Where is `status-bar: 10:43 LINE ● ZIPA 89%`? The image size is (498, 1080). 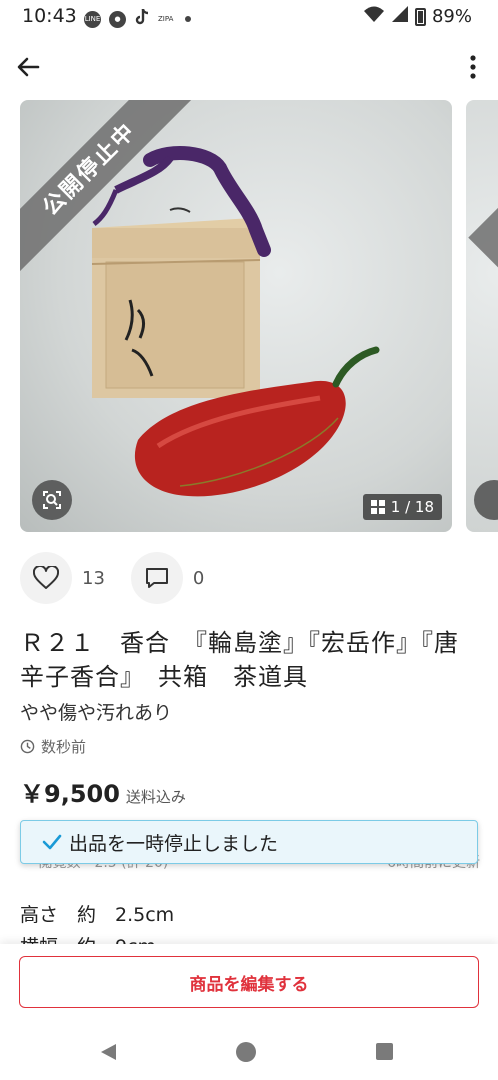 status-bar: 10:43 LINE ● ZIPA 89% is located at coordinates (249, 17).